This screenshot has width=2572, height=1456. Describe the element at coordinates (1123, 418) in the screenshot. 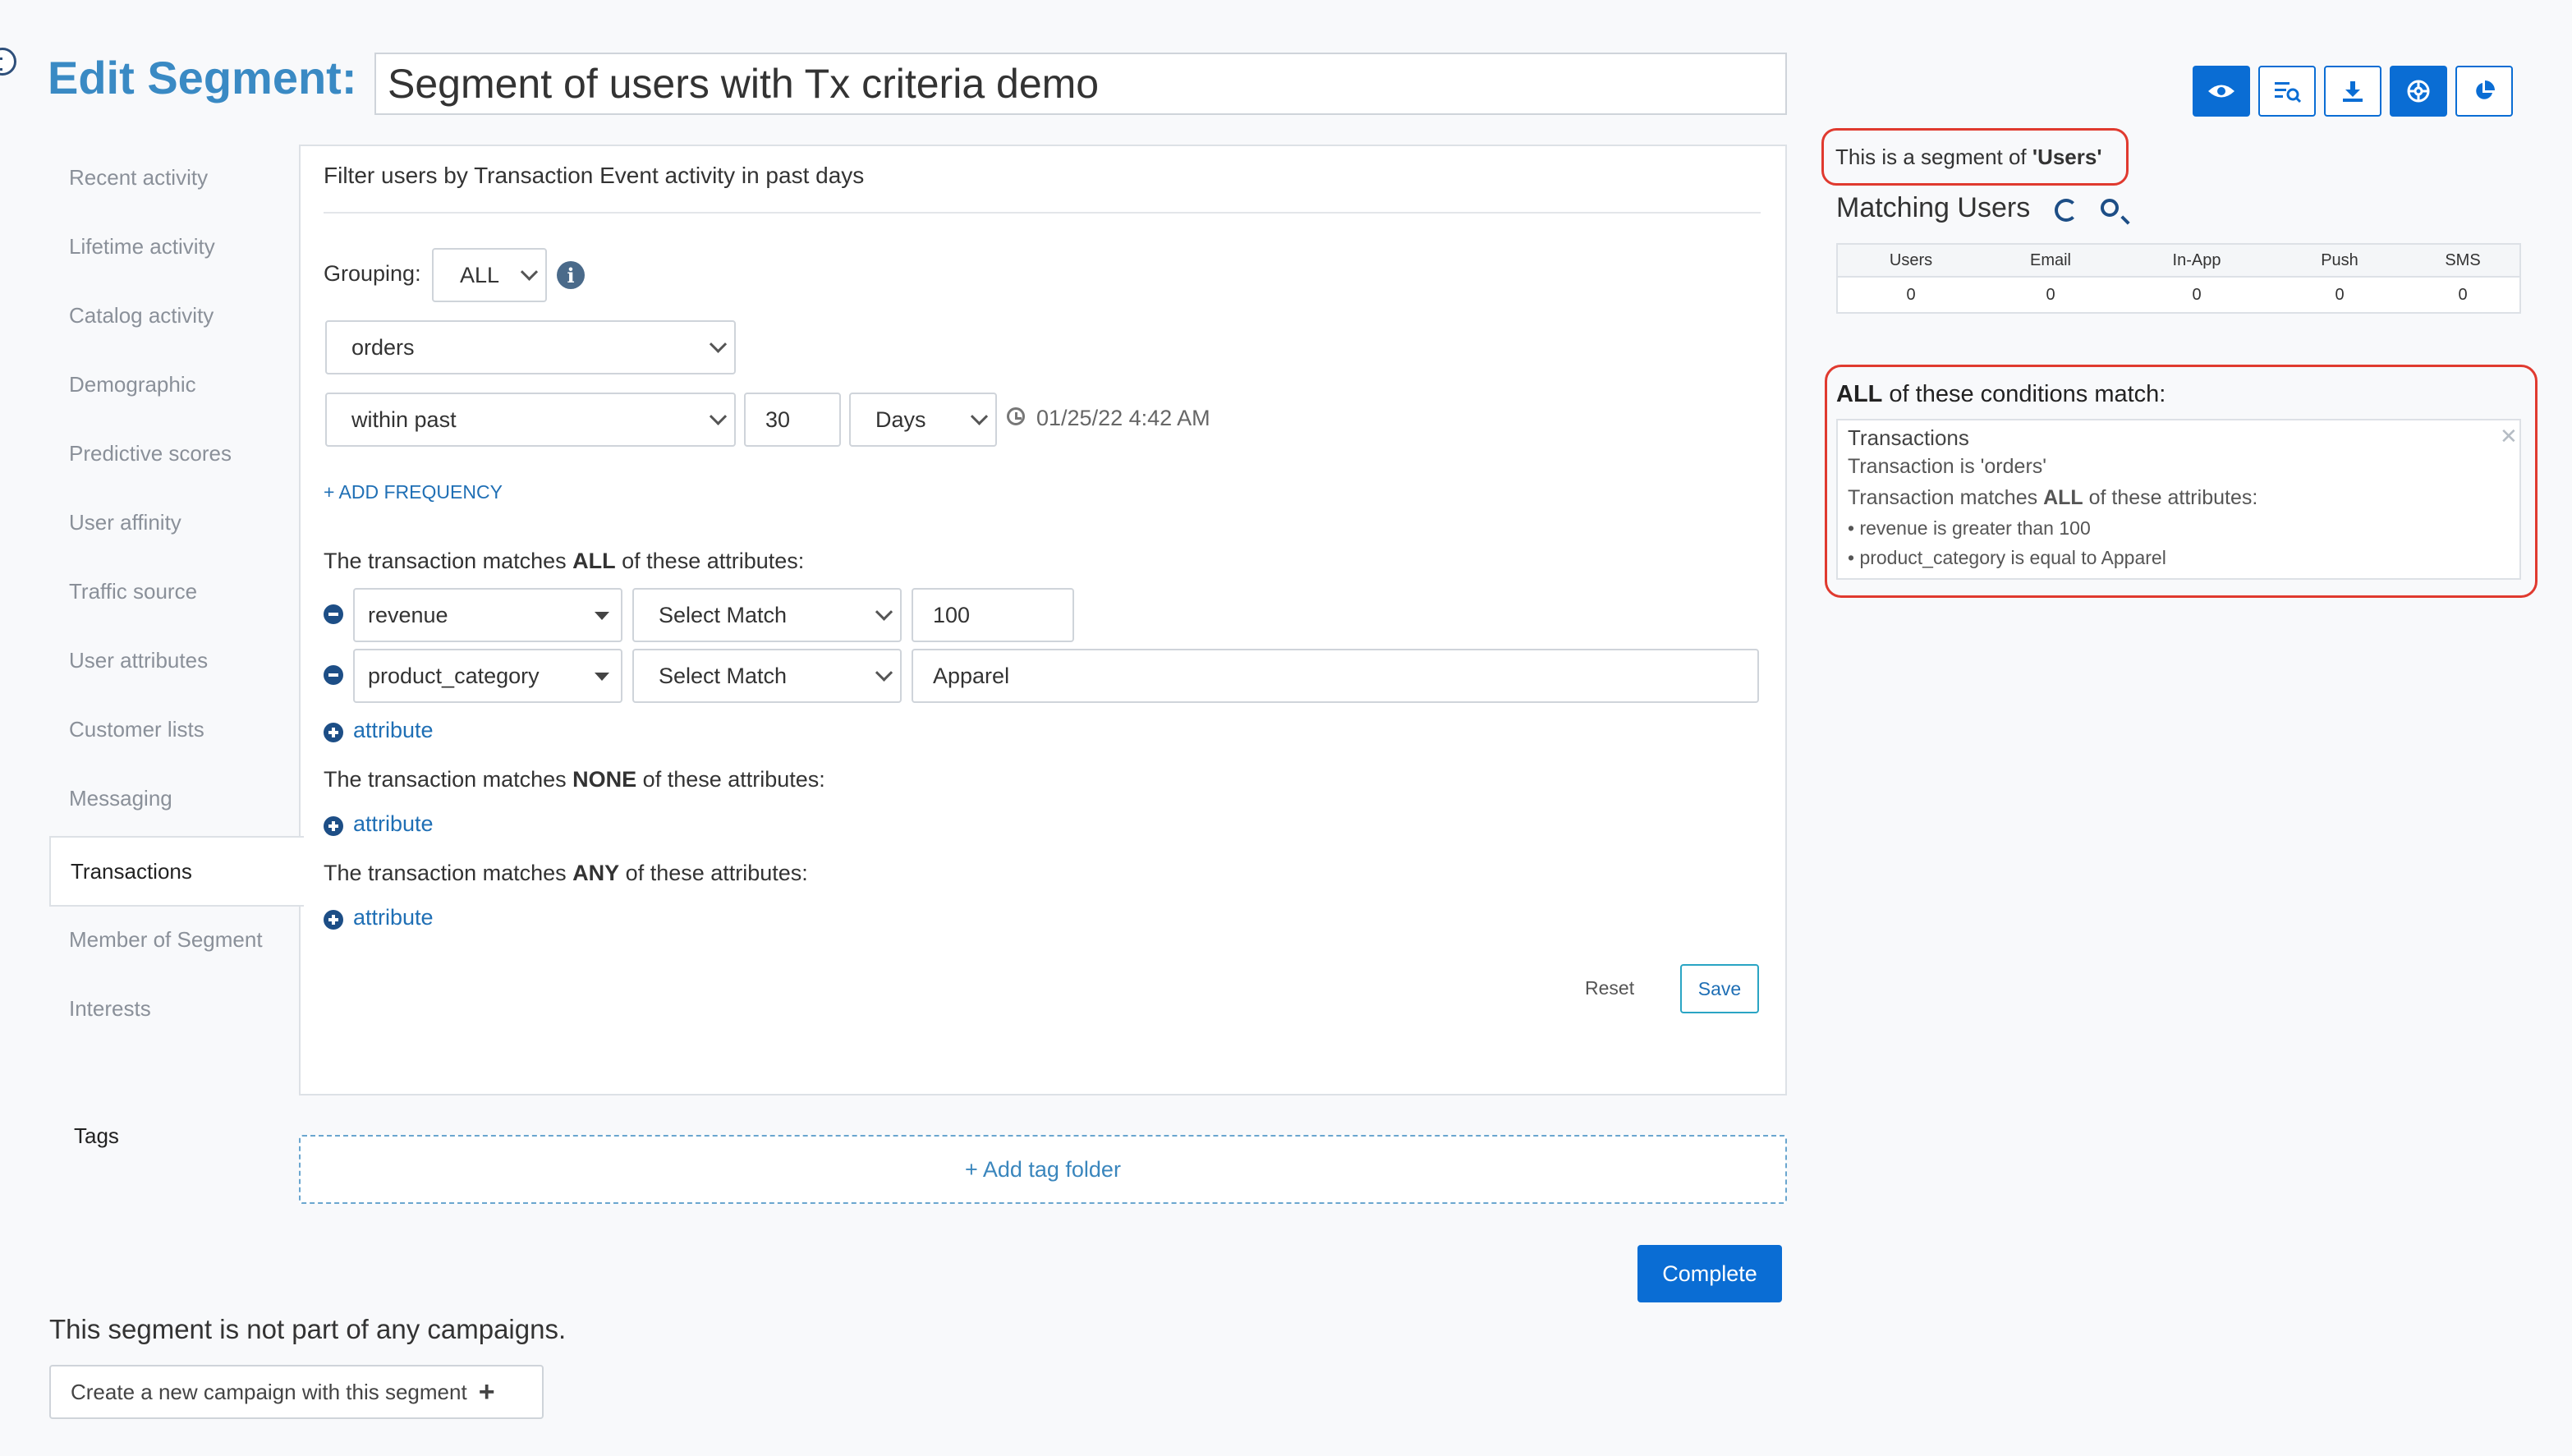

I see `timestamp: 01/25/22 4:42 AM` at that location.